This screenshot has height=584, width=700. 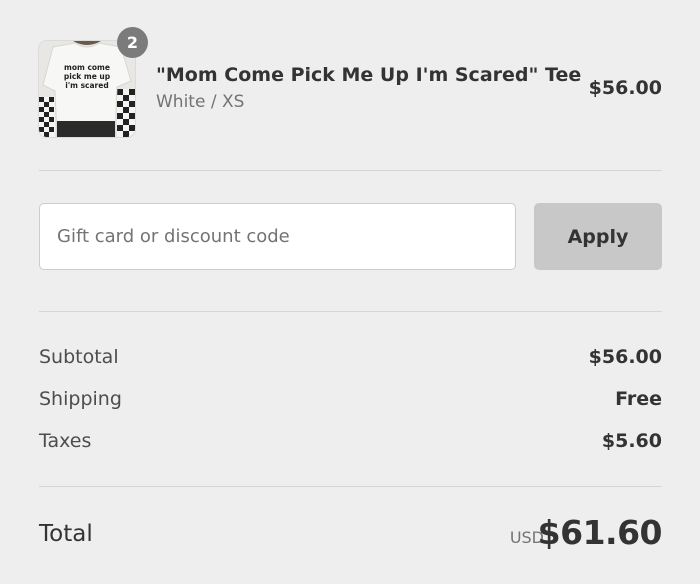 I want to click on shipping-value: Free, so click(x=638, y=399).